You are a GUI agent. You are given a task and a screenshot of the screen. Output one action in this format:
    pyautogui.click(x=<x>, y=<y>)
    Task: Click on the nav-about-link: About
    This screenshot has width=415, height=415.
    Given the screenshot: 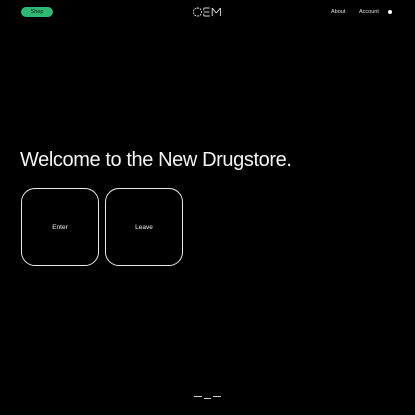 What is the action you would take?
    pyautogui.click(x=338, y=12)
    